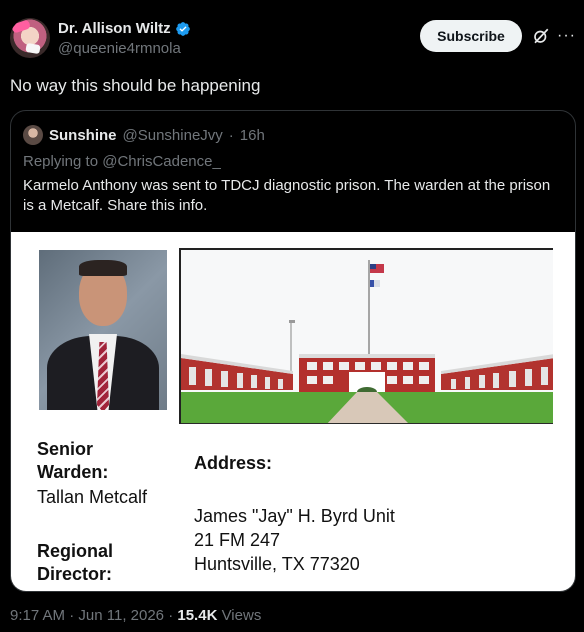 The height and width of the screenshot is (632, 584). I want to click on quote-header: Sunshine @SunshineJvy · 16h, so click(144, 135).